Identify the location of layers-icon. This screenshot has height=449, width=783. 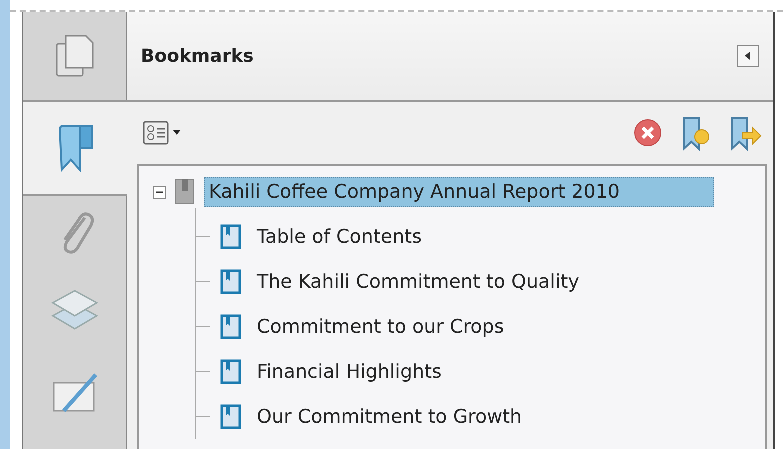
(75, 310).